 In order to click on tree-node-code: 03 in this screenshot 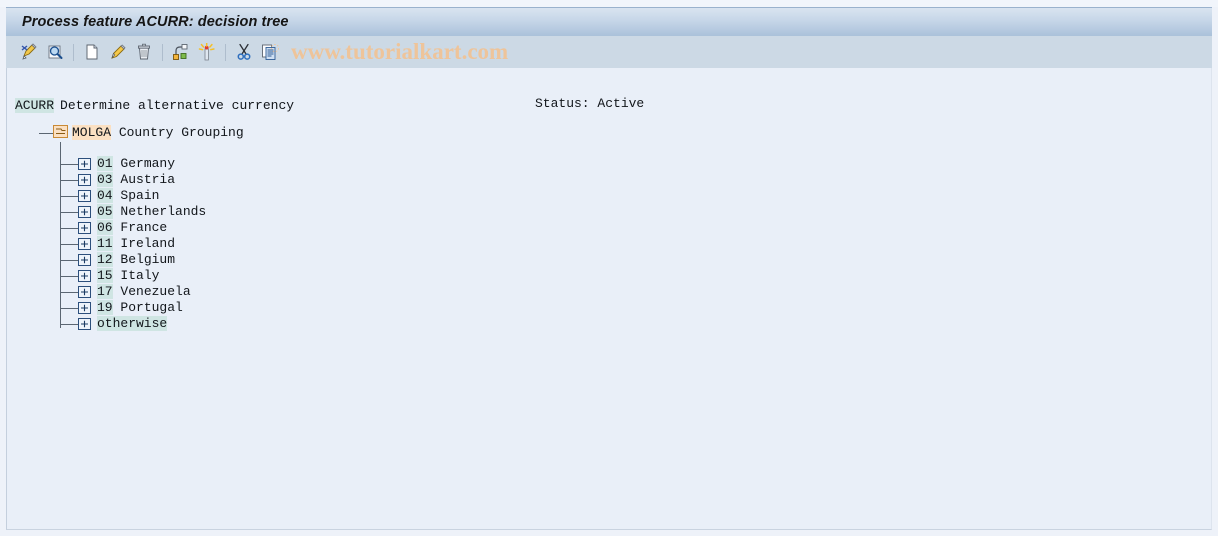, I will do `click(105, 179)`.